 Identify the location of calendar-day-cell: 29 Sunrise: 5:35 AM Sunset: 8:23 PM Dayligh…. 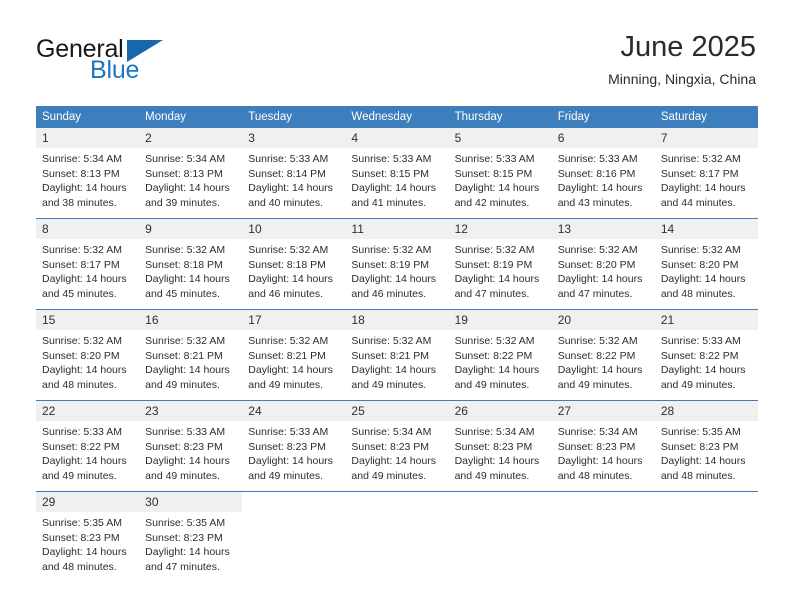
(88, 536).